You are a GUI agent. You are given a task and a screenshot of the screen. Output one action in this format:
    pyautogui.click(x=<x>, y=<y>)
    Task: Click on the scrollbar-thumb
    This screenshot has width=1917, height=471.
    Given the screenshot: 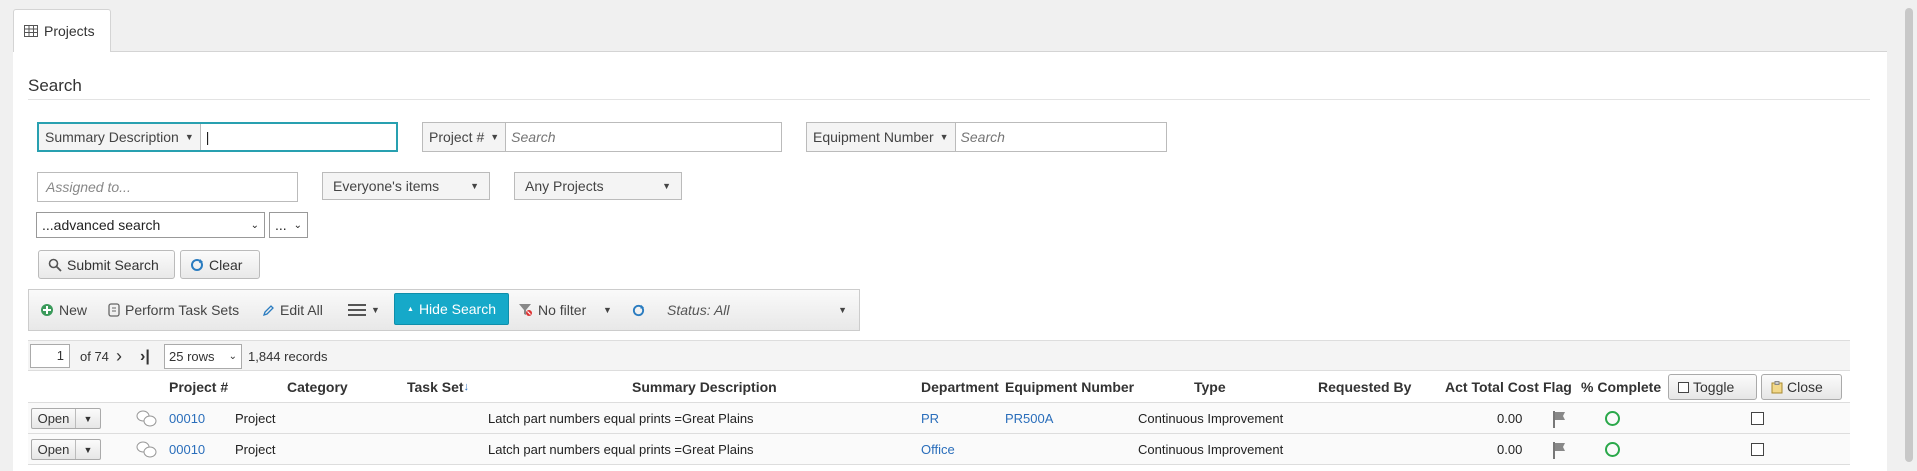 What is the action you would take?
    pyautogui.click(x=1909, y=235)
    